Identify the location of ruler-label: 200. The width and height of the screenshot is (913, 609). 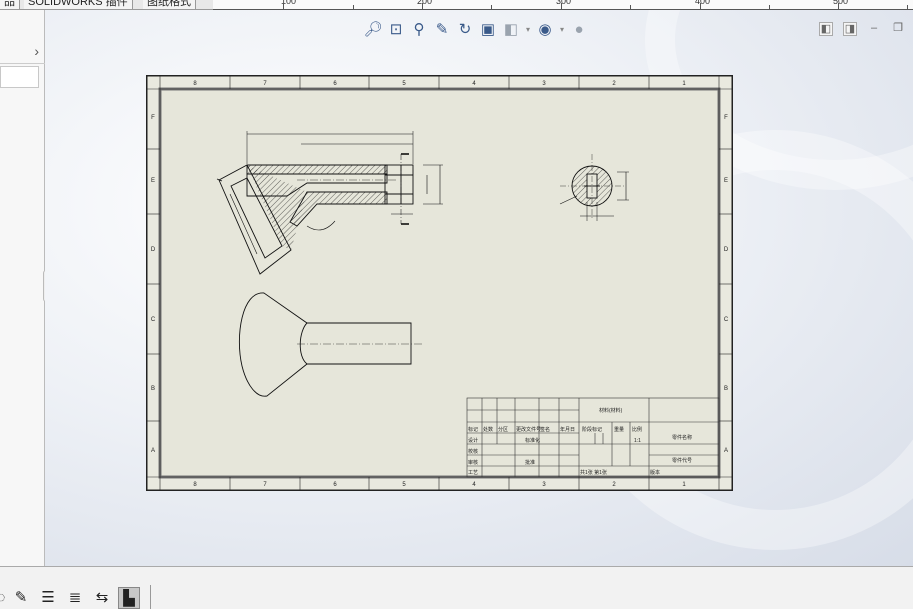
(425, 3).